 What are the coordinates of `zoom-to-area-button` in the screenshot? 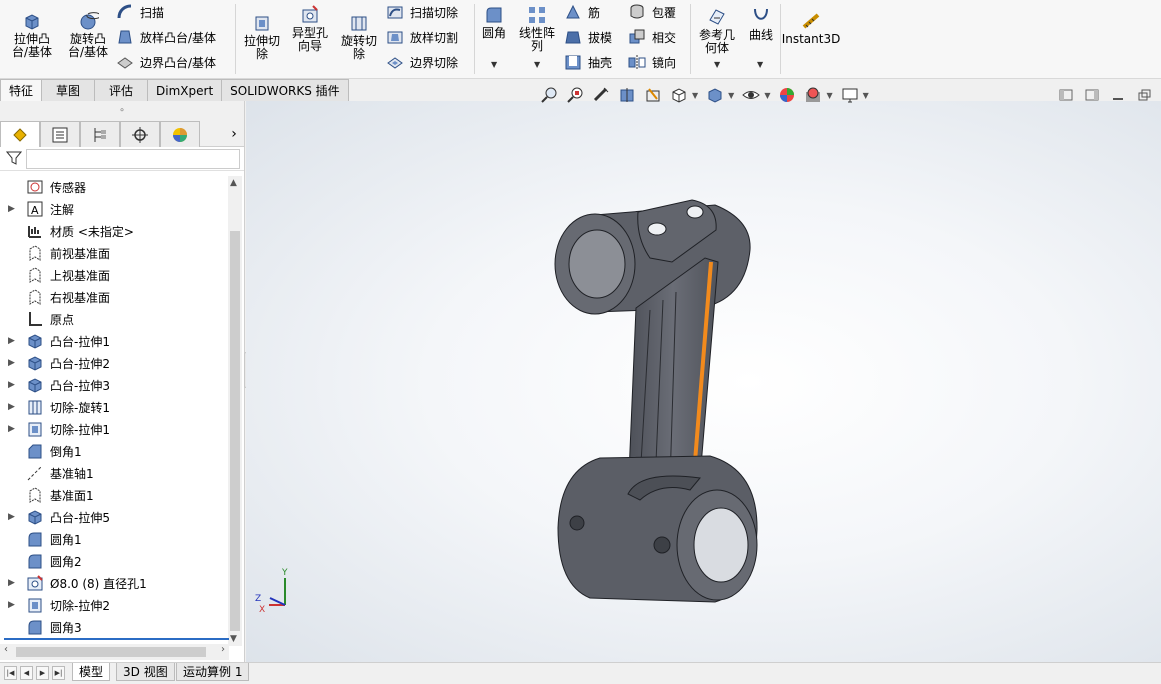 It's located at (575, 95).